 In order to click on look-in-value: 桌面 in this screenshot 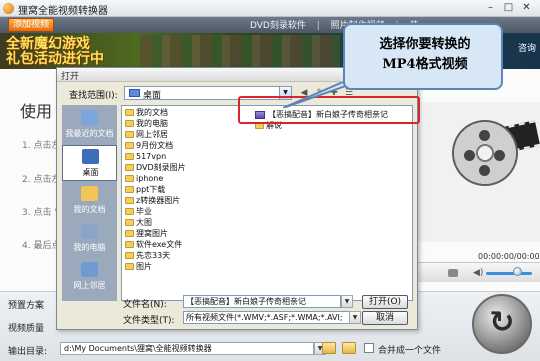, I will do `click(152, 96)`.